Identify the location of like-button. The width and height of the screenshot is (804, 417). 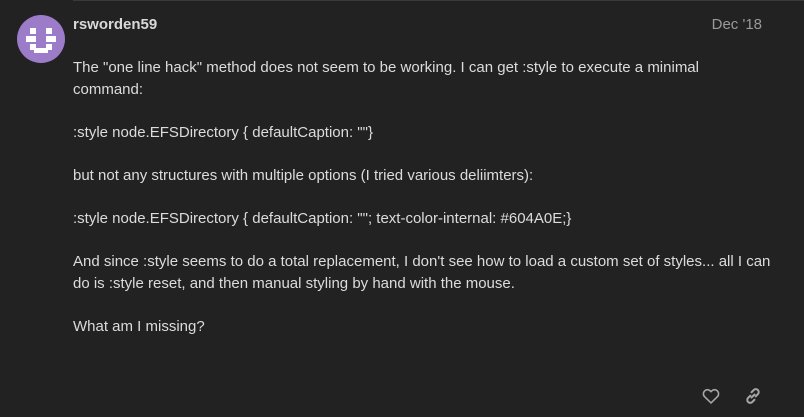
(711, 396).